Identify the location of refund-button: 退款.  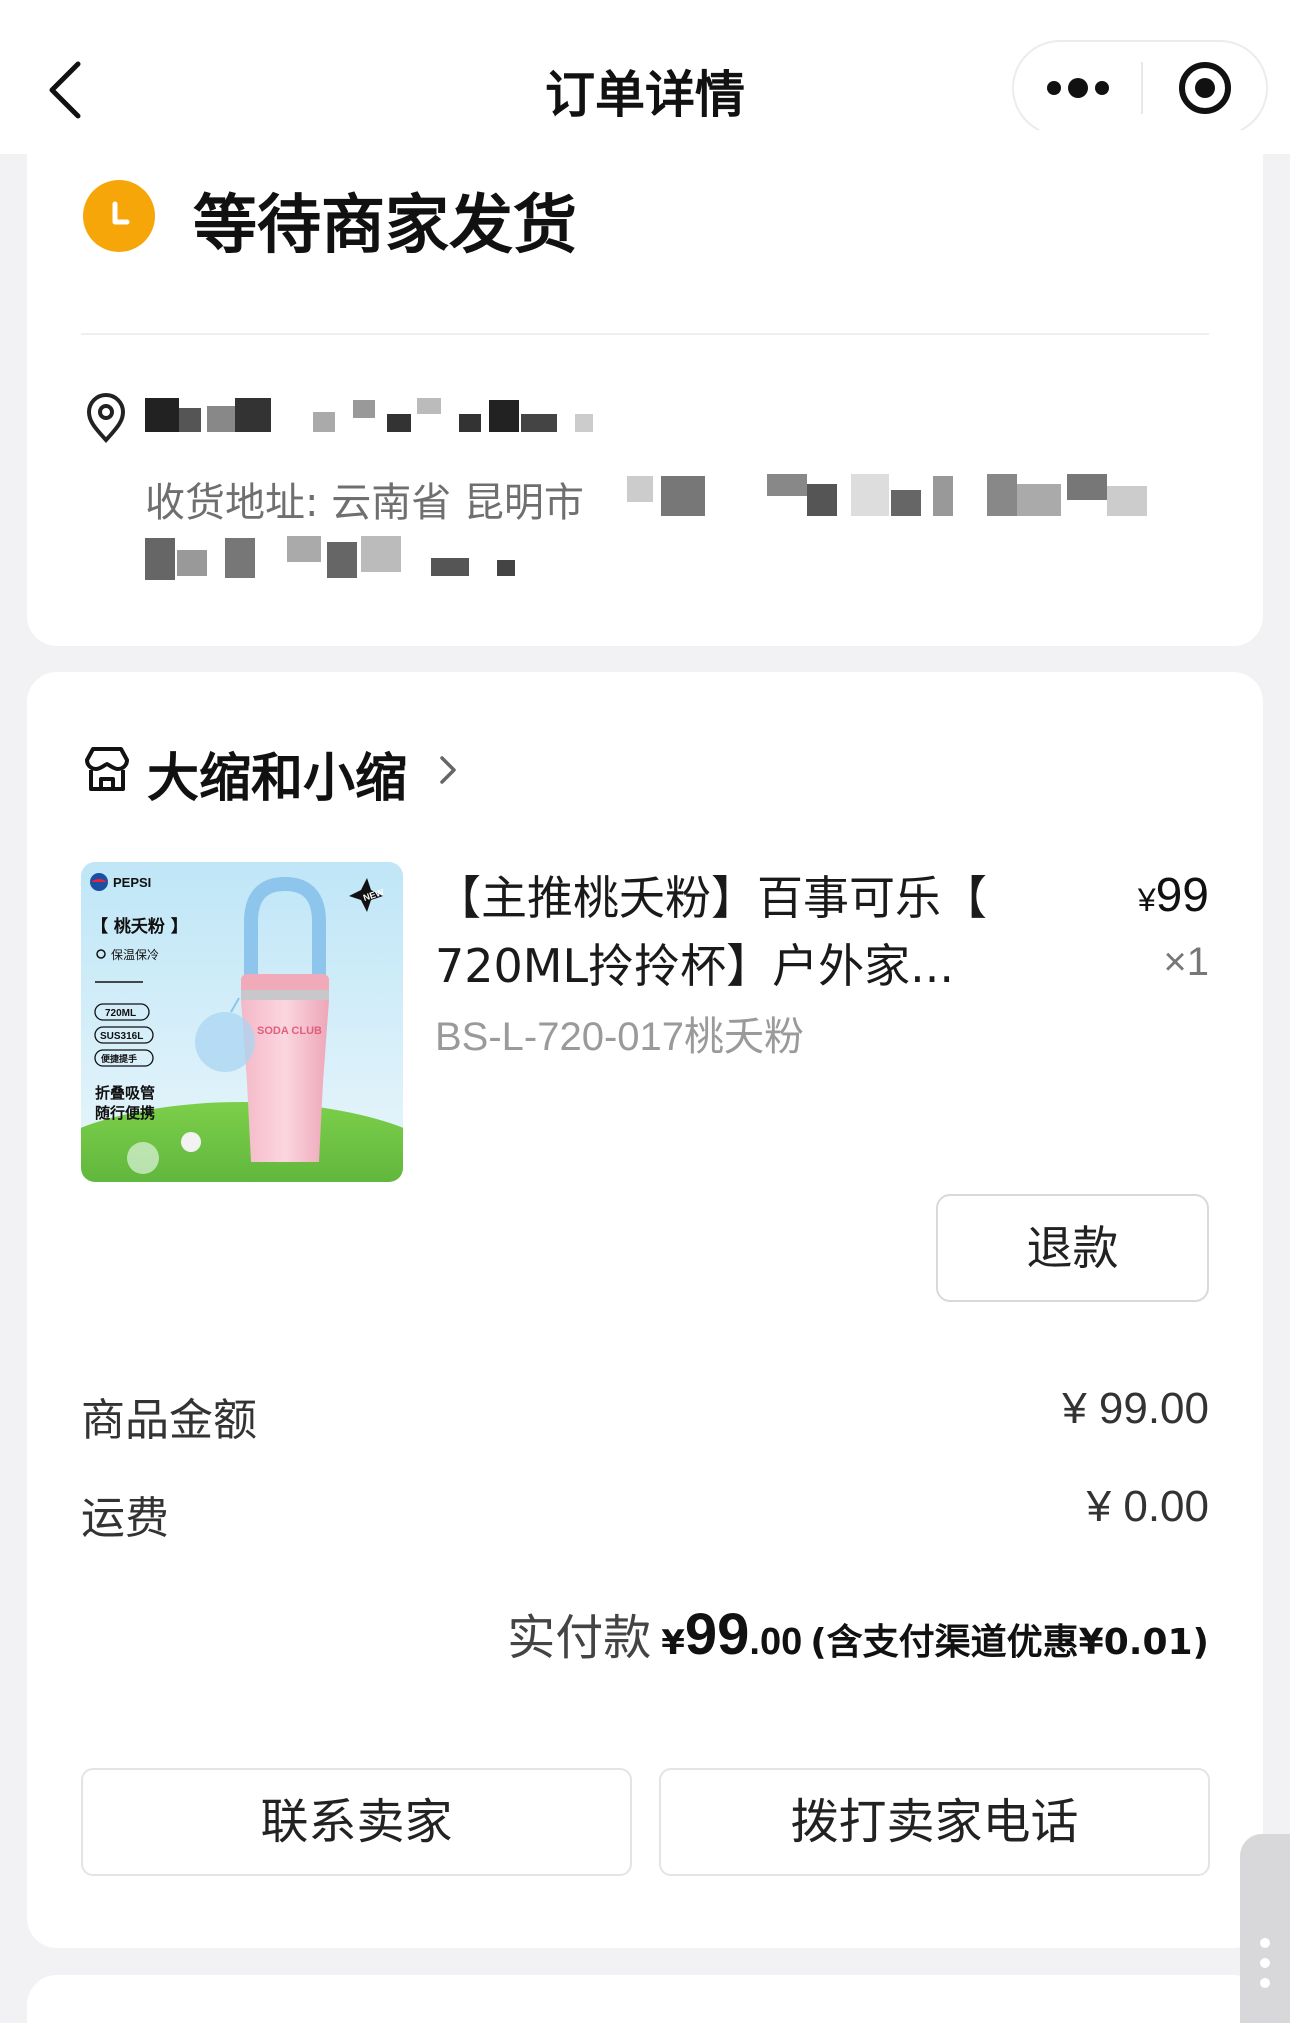
(1072, 1248).